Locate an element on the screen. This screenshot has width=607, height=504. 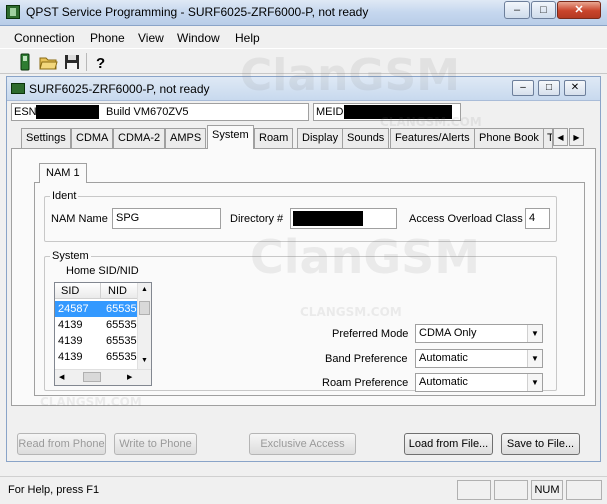
help-icon: ? is located at coordinates (101, 62).